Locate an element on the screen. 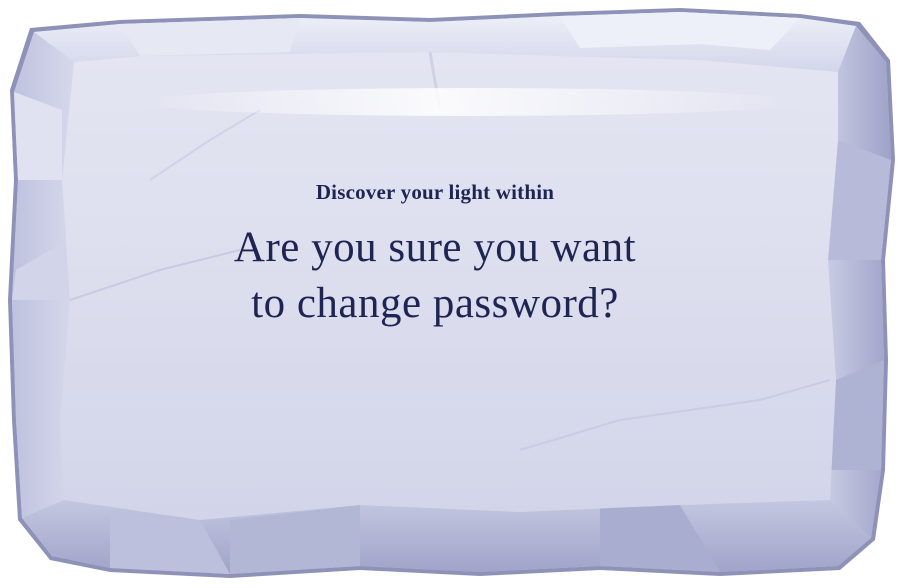 The height and width of the screenshot is (588, 903). stone-highlight is located at coordinates (470, 102).